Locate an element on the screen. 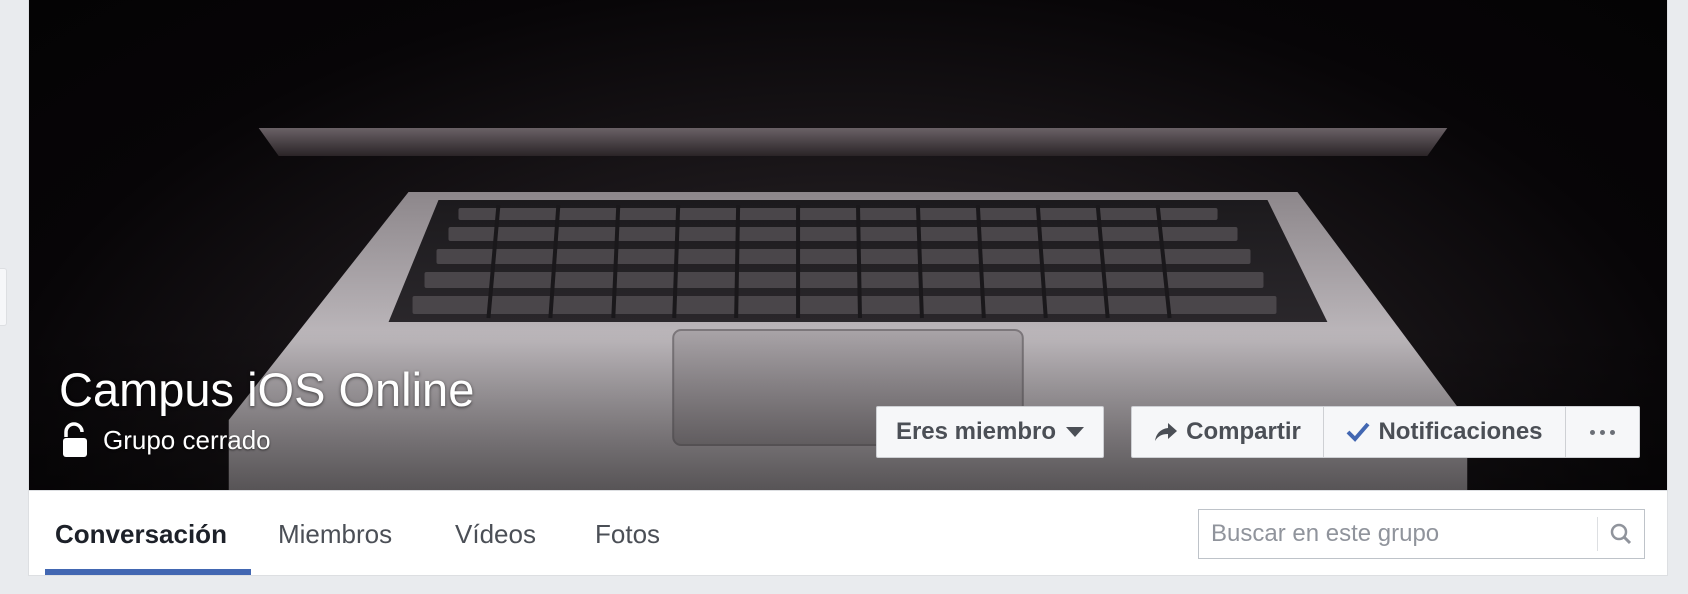 This screenshot has height=594, width=1688. group-actions: Compartir Notificaciones is located at coordinates (1385, 432).